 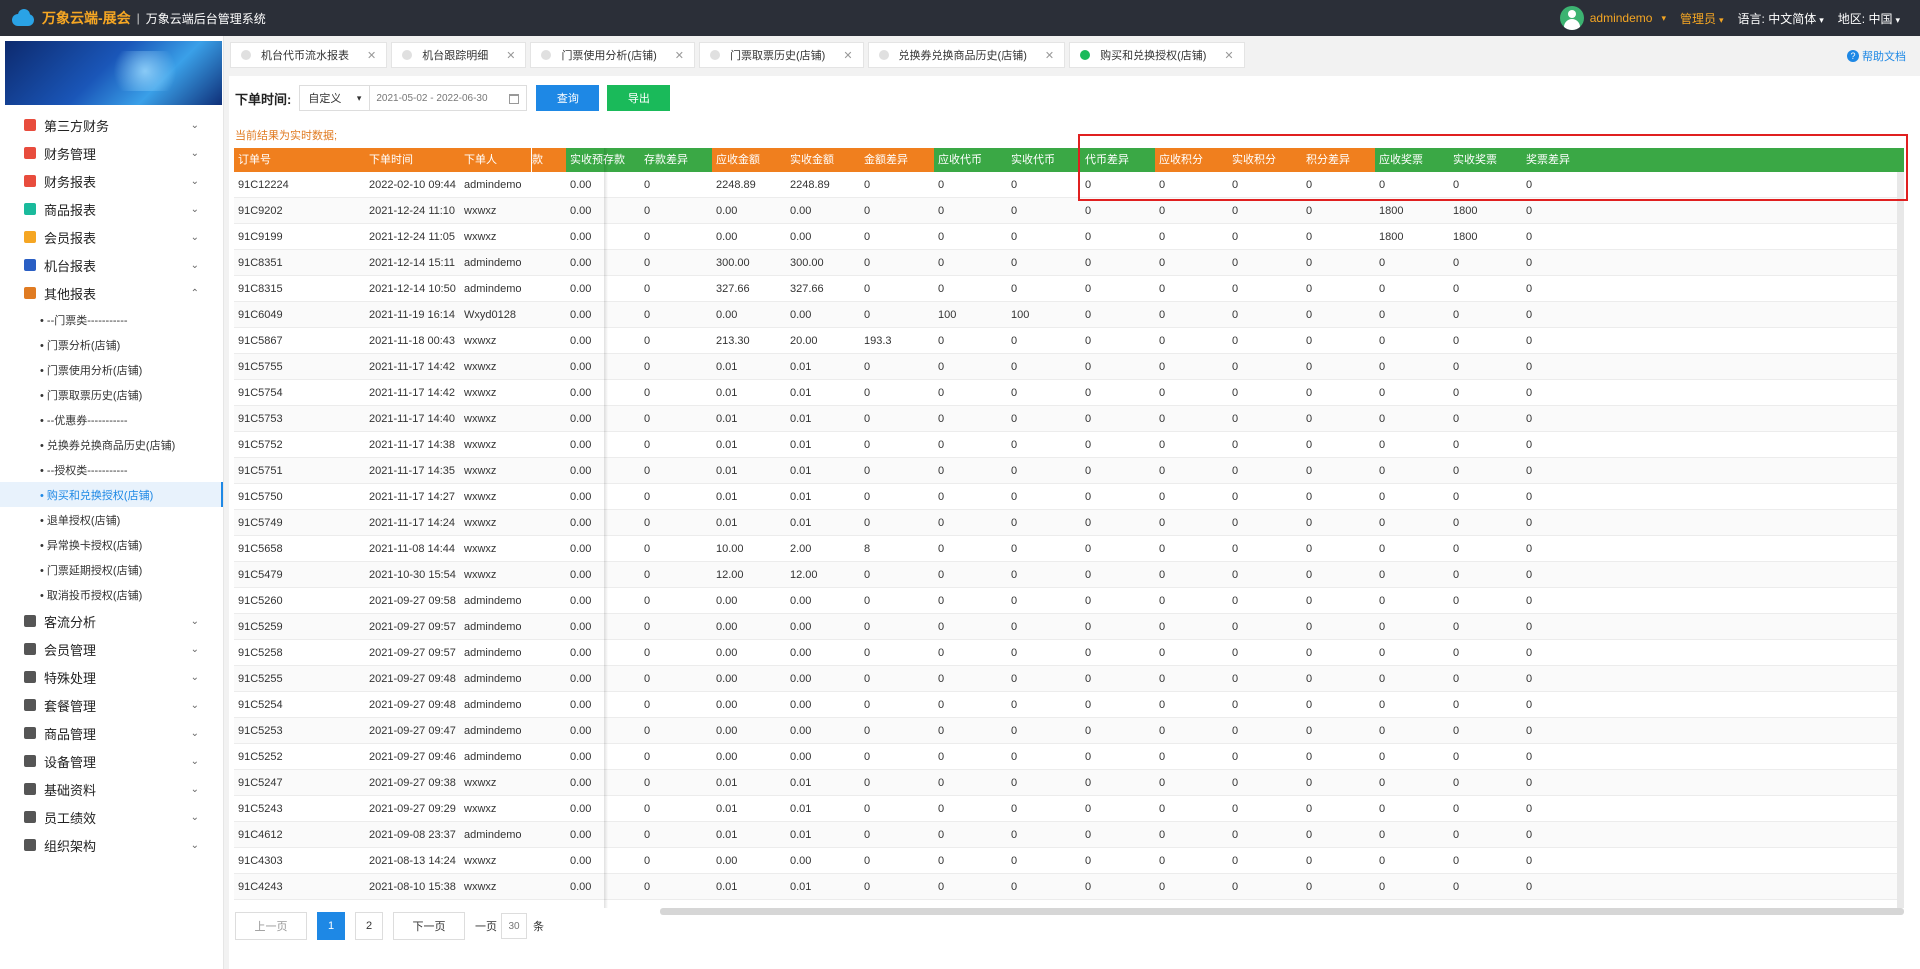 What do you see at coordinates (429, 926) in the screenshot?
I see `next-page-button: 下一页` at bounding box center [429, 926].